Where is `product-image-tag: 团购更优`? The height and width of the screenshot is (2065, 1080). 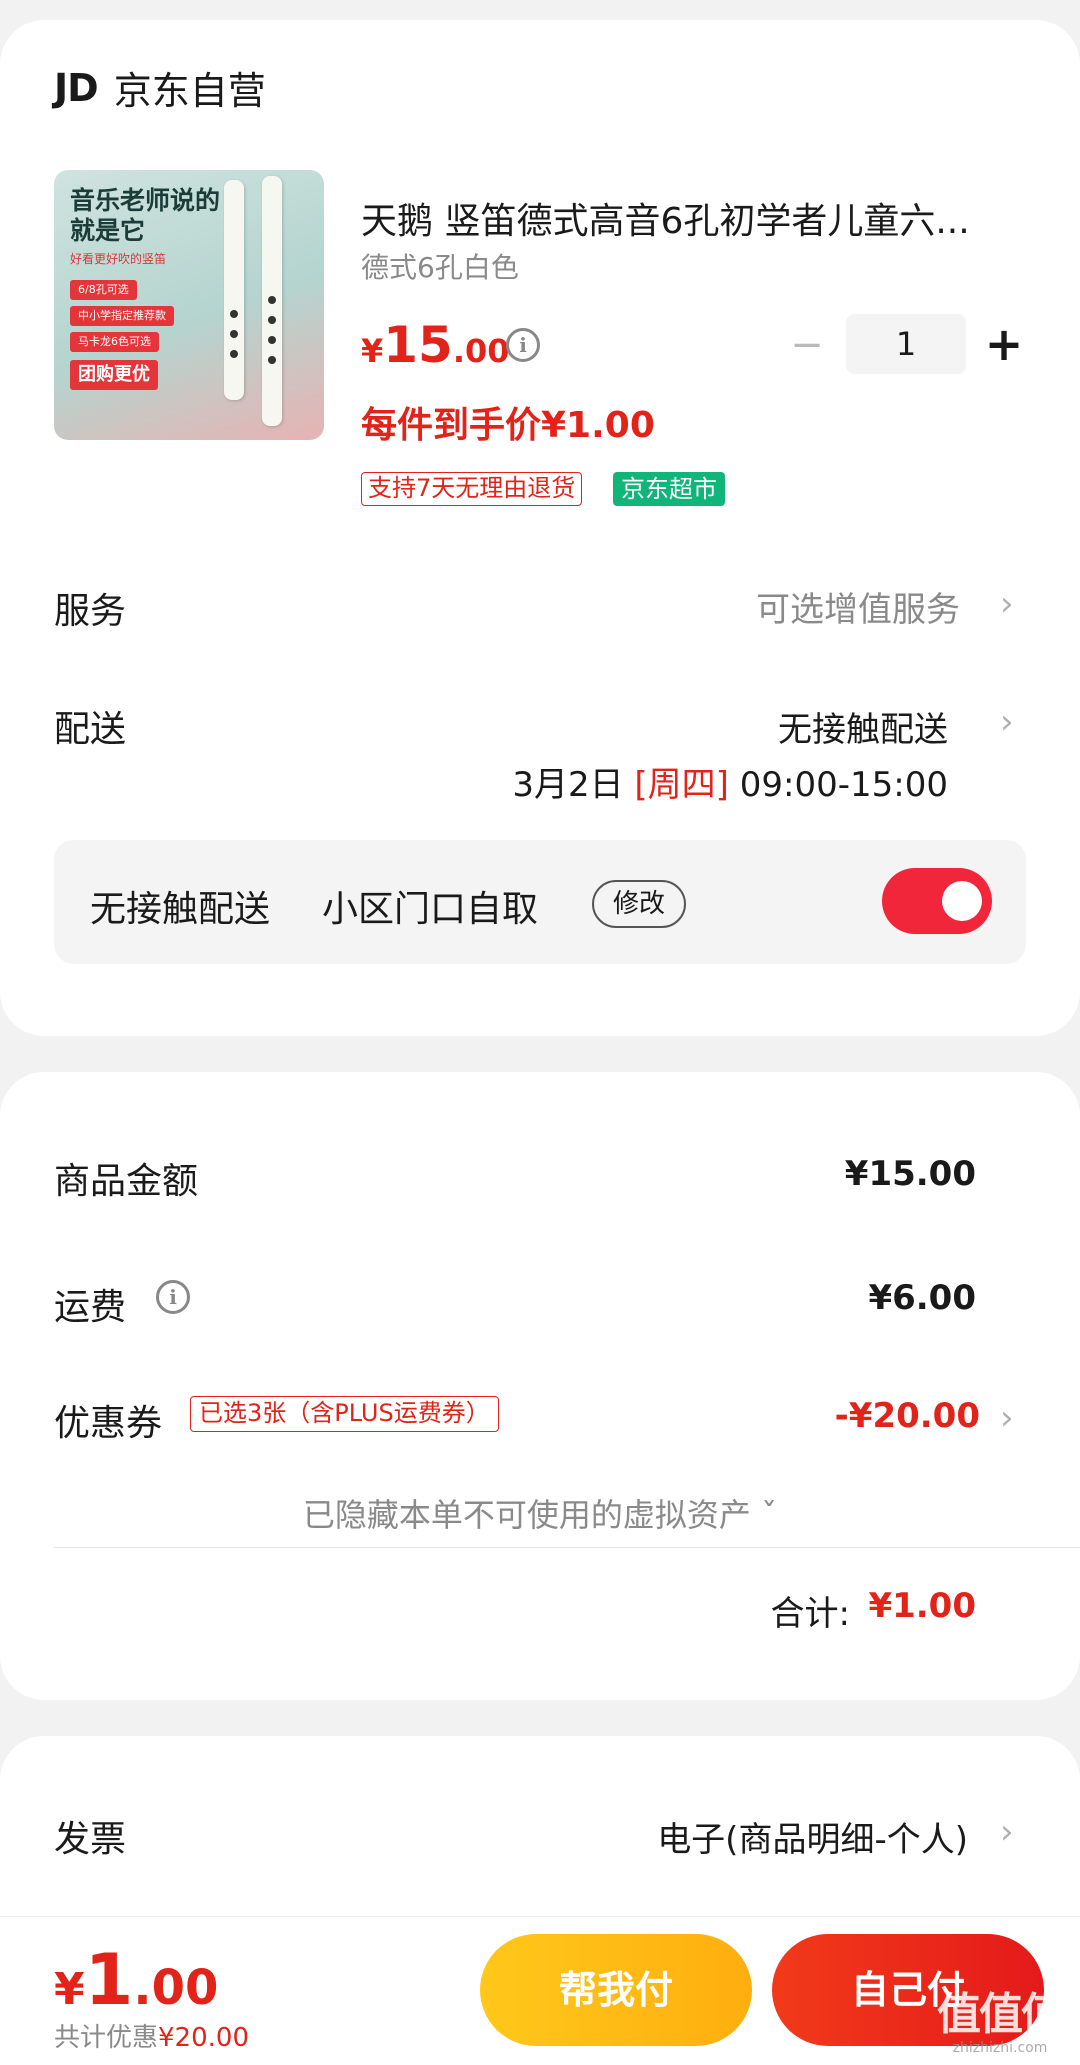
product-image-tag: 团购更优 is located at coordinates (114, 375).